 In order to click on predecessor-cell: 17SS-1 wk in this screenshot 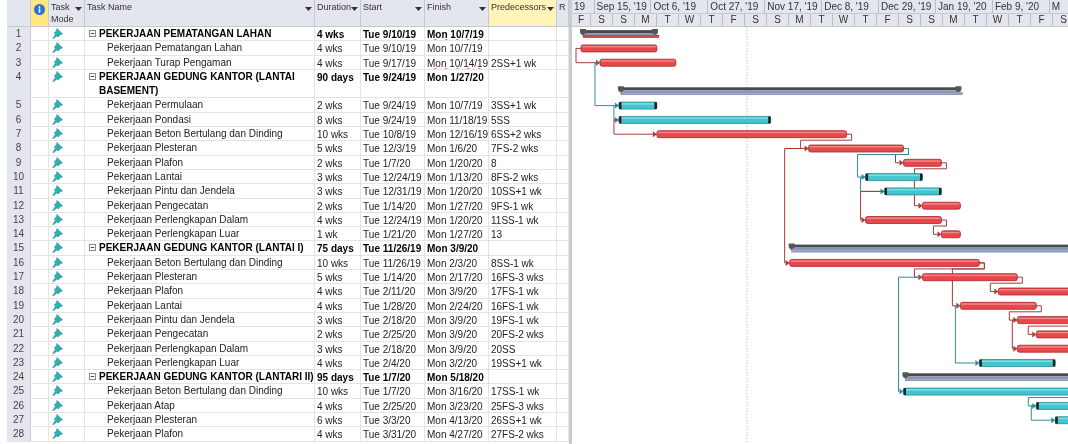, I will do `click(515, 392)`.